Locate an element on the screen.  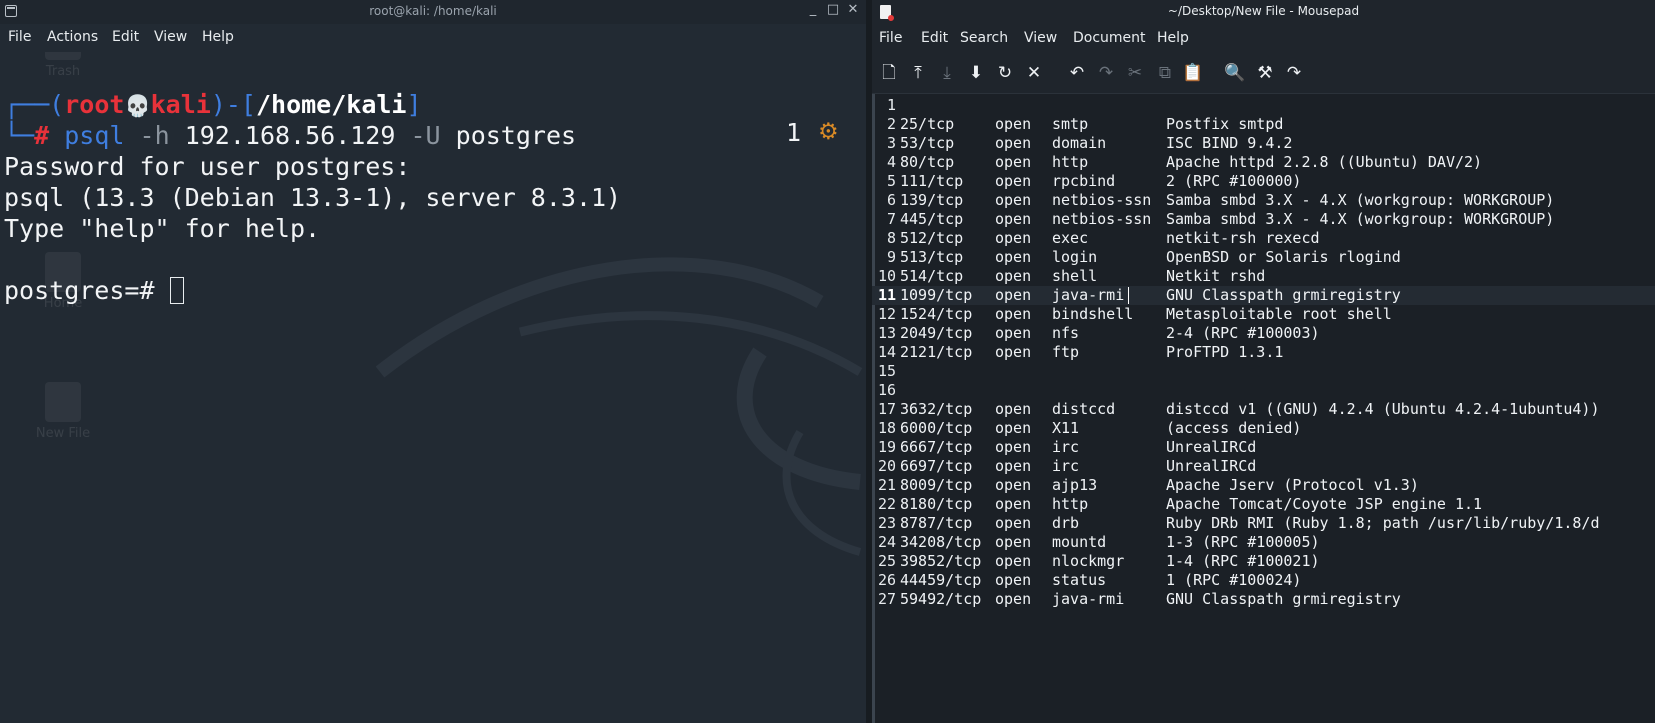
psql-prompt-line: postgres=# is located at coordinates (94, 290).